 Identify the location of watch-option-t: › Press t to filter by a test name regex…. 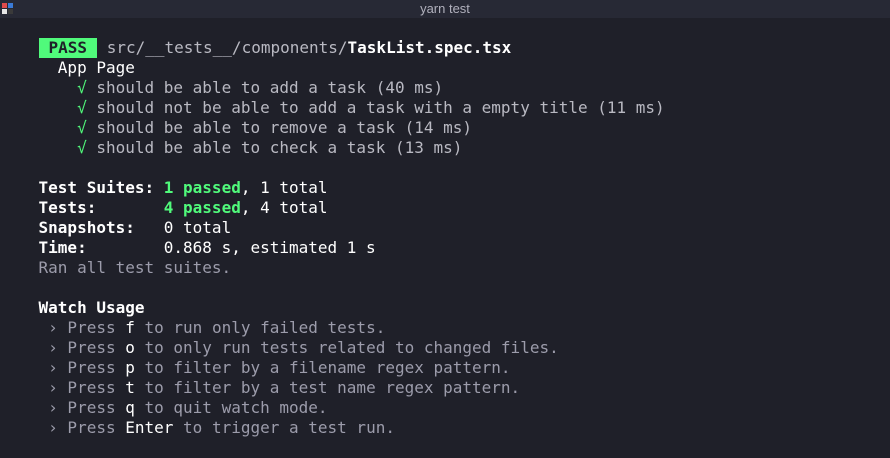
(260, 377).